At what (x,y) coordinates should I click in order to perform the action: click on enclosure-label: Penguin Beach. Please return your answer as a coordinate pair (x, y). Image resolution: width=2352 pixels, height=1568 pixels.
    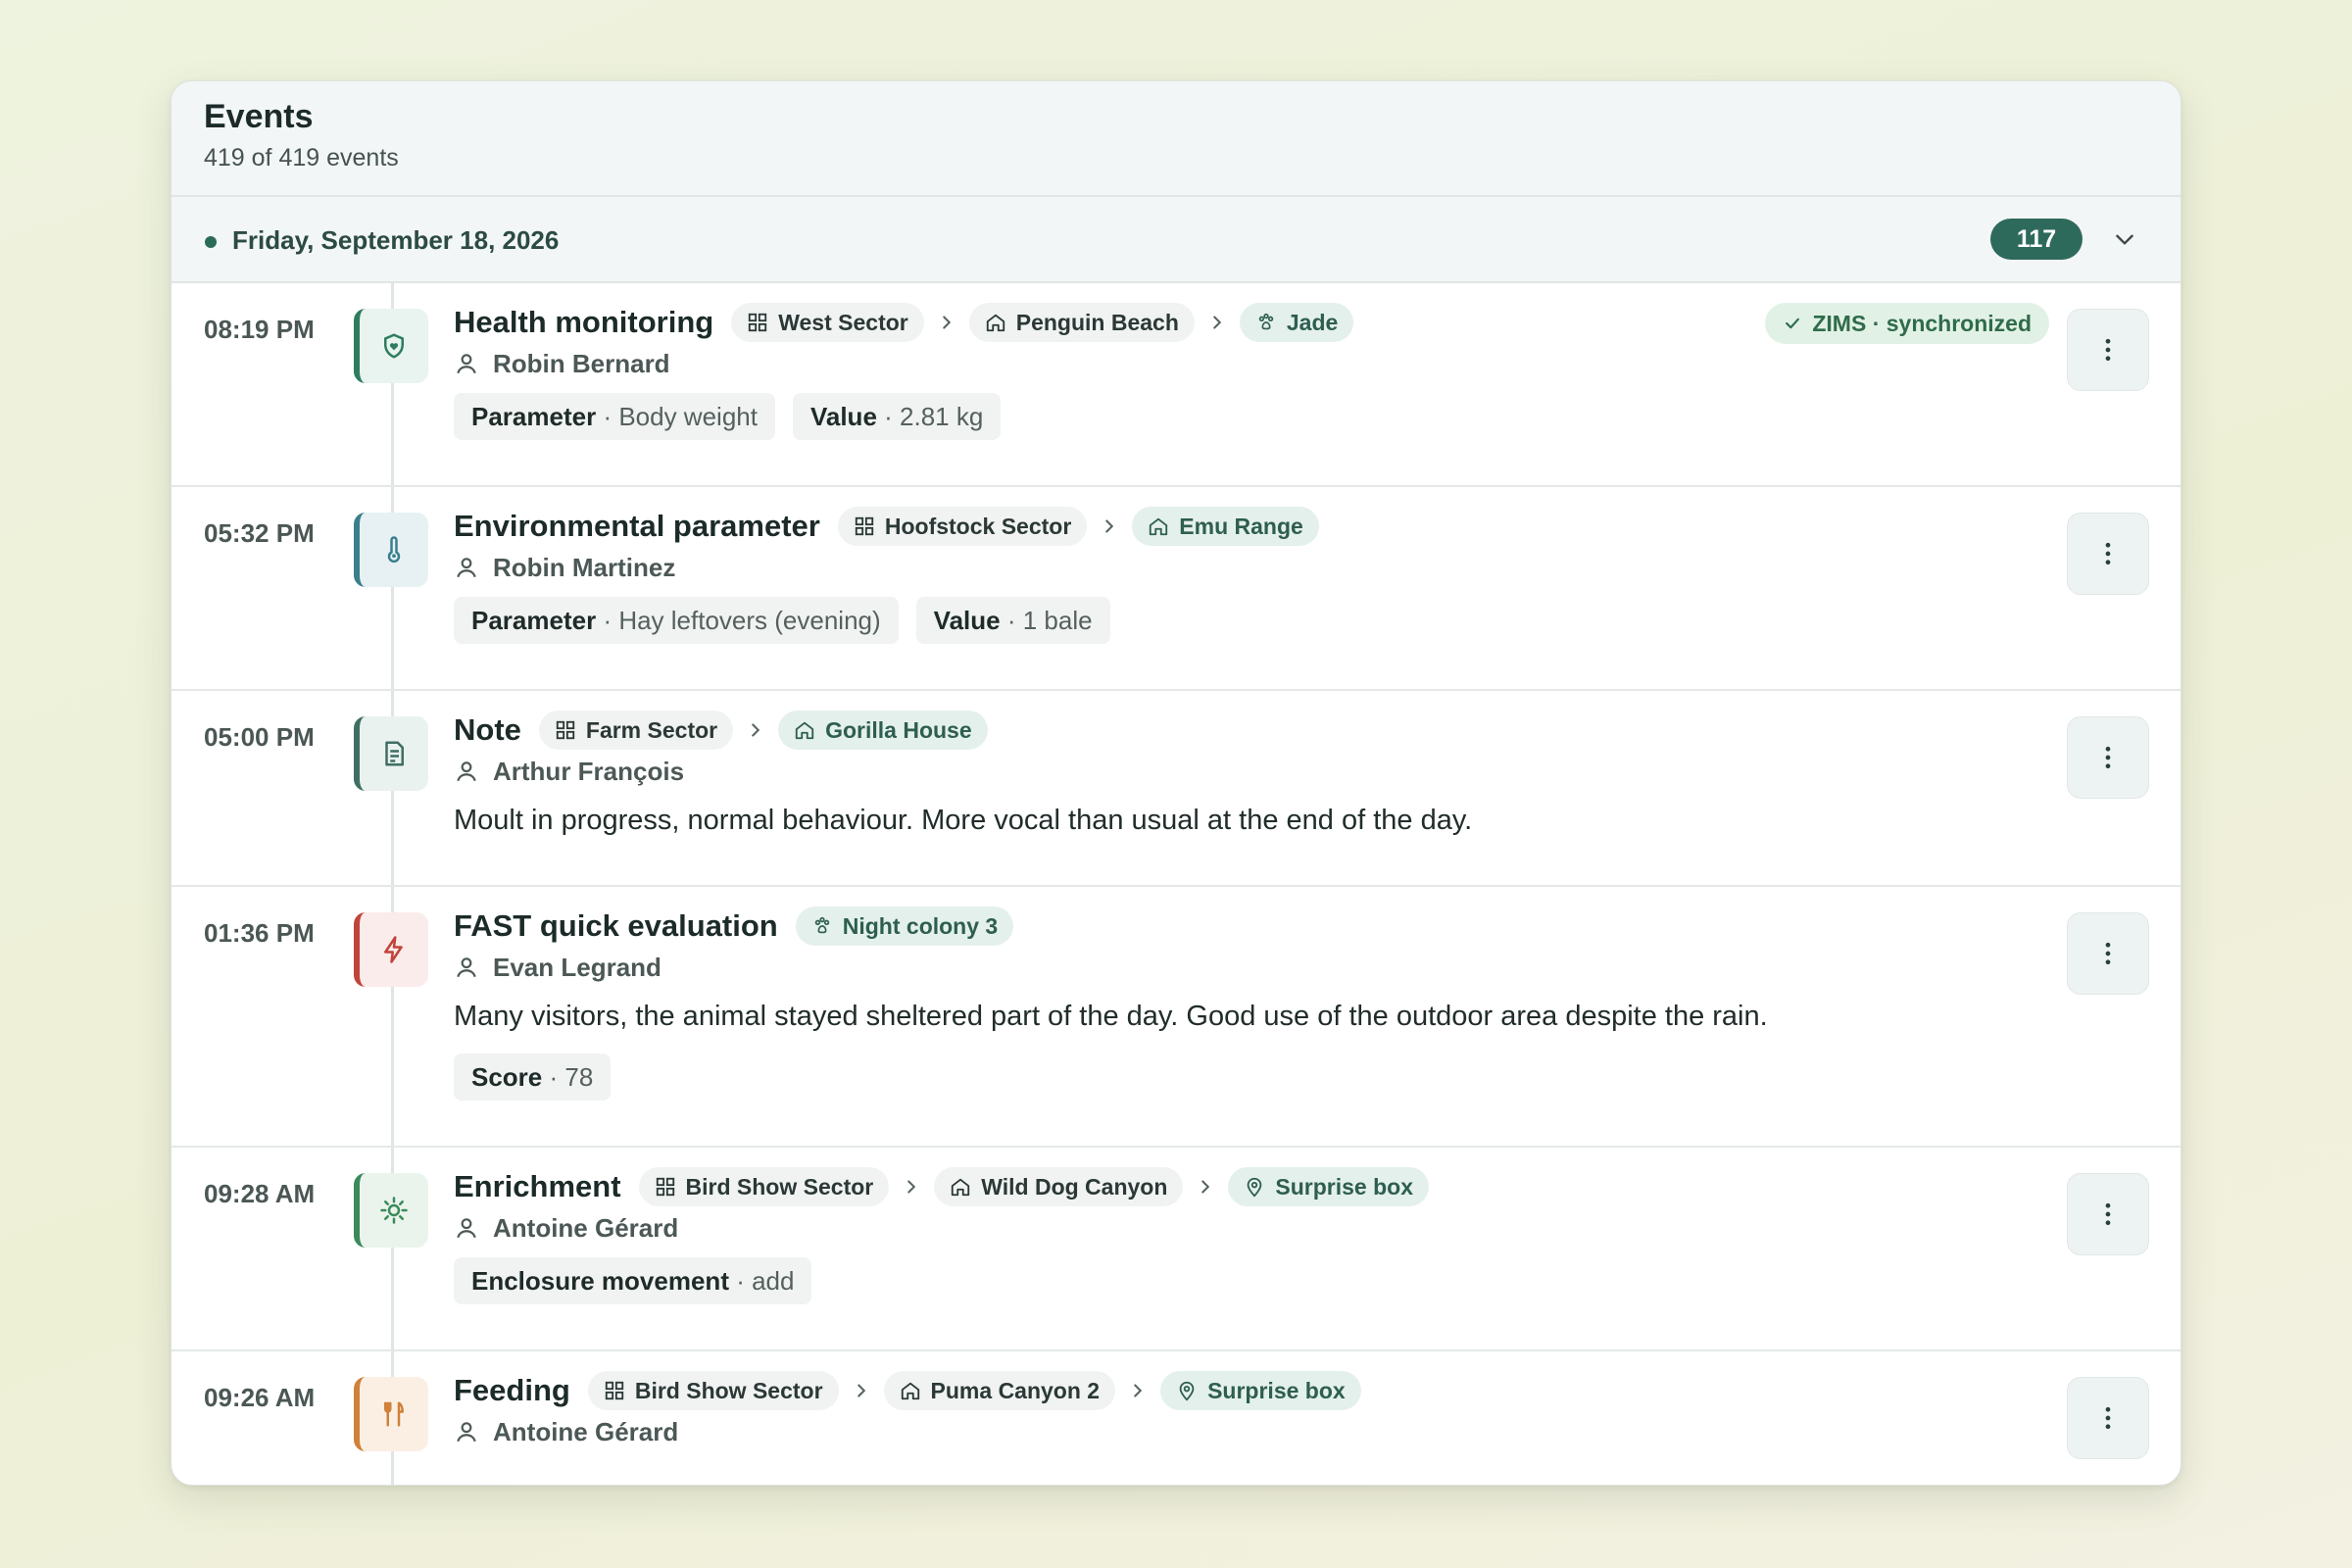
    Looking at the image, I should click on (1097, 322).